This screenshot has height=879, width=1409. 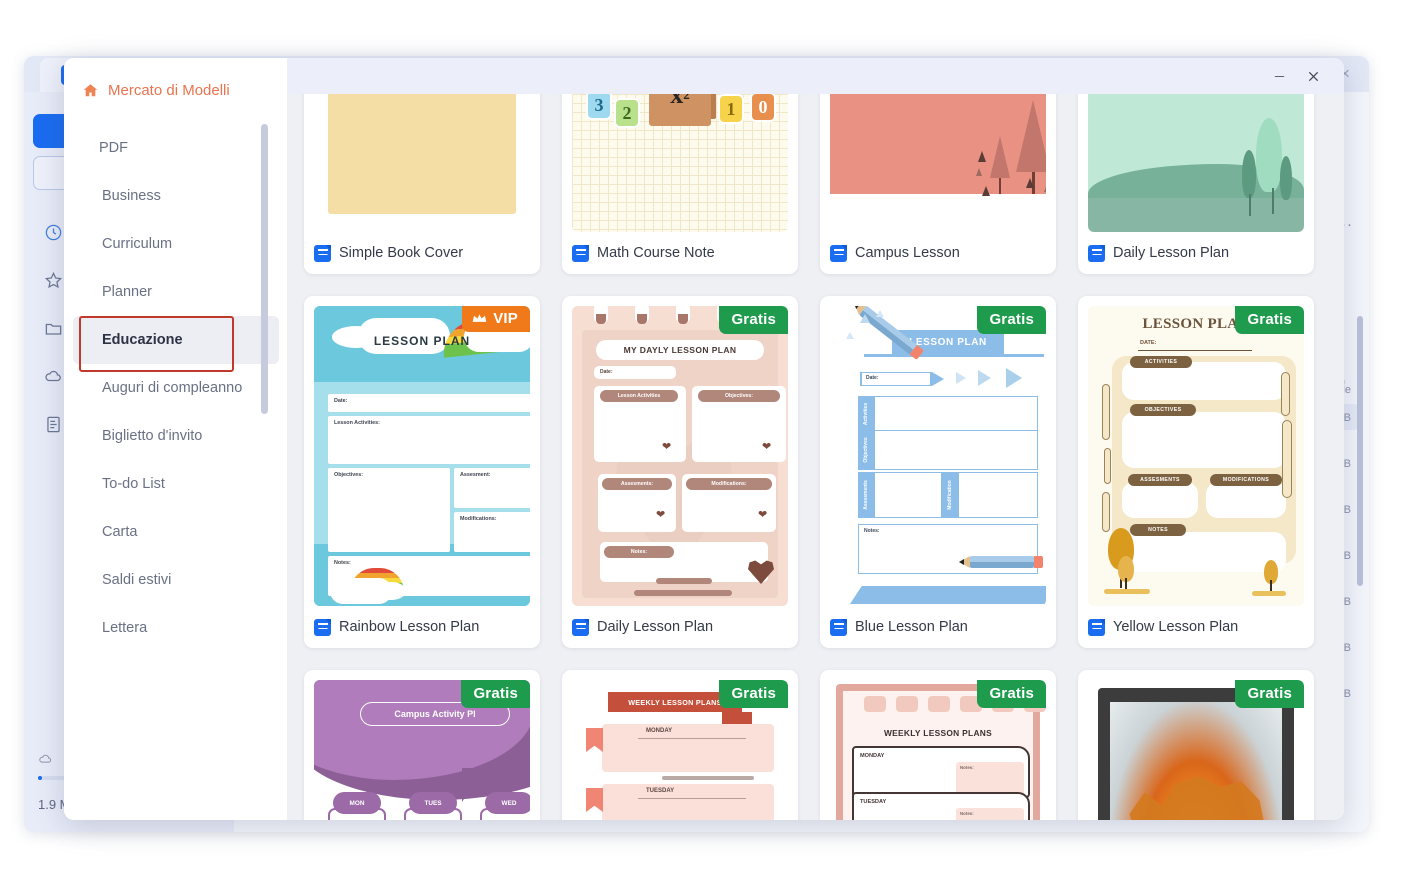 What do you see at coordinates (680, 627) in the screenshot?
I see `template-card-footer: Daily Lesson Plan` at bounding box center [680, 627].